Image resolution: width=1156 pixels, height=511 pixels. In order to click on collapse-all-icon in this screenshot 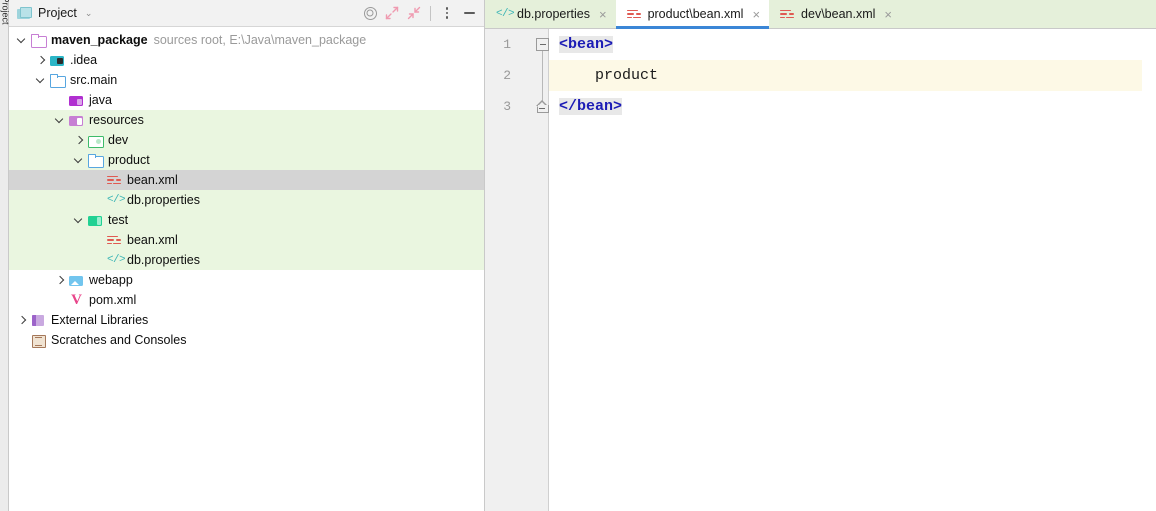, I will do `click(414, 13)`.